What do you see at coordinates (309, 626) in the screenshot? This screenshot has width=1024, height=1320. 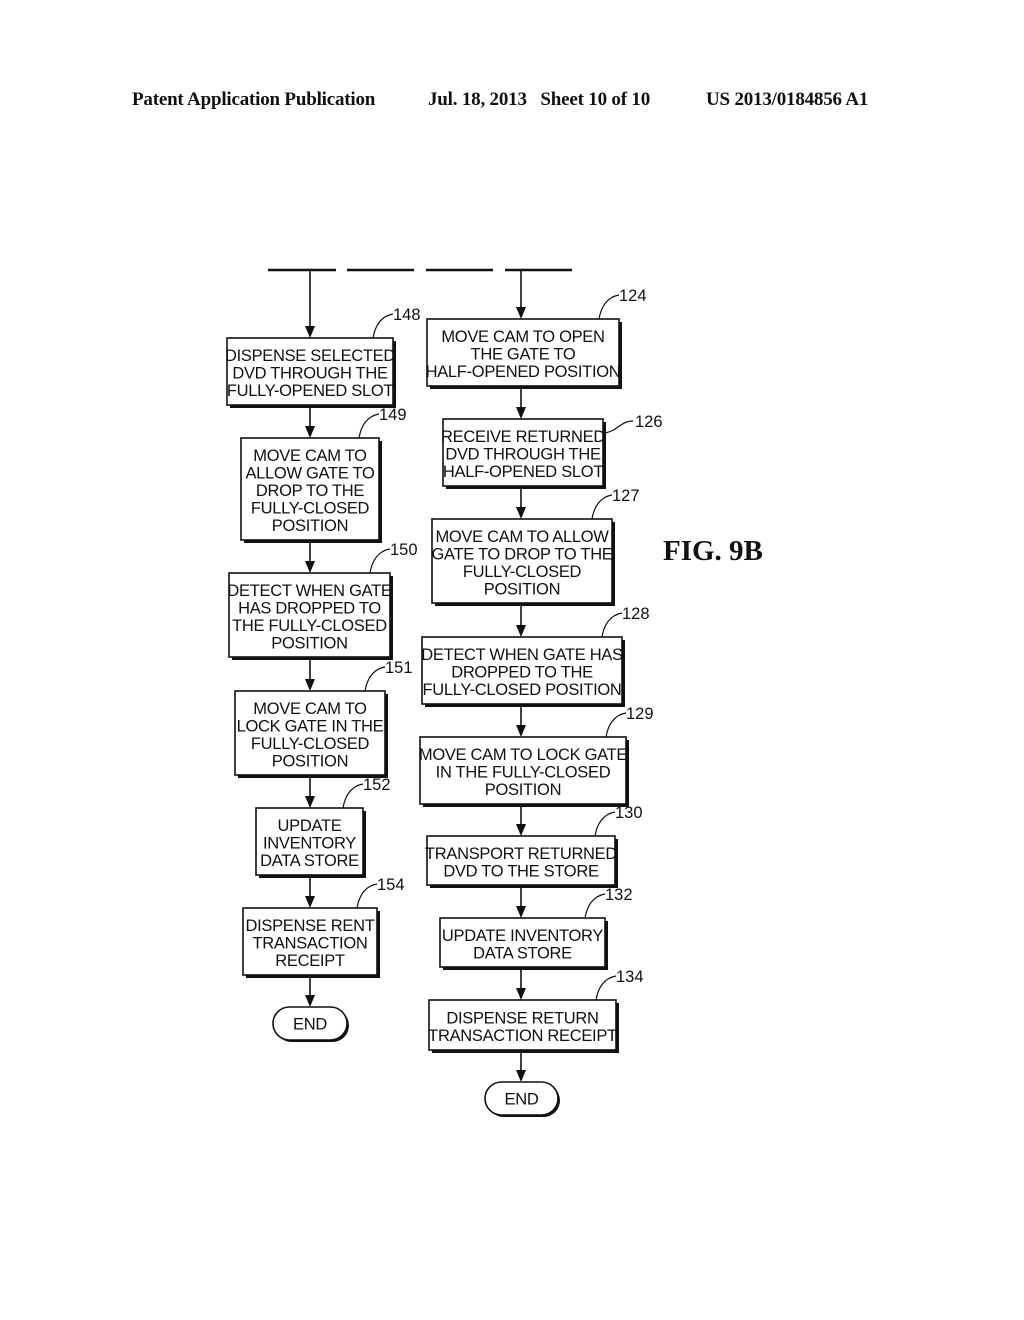 I see `step-text-line: THE FULLY-CLOSED` at bounding box center [309, 626].